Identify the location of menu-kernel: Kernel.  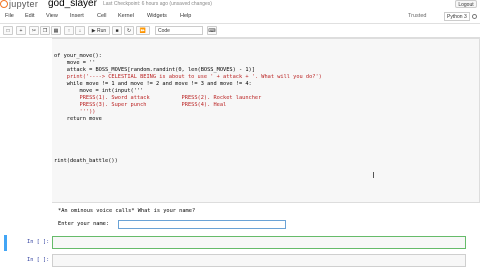
(126, 16).